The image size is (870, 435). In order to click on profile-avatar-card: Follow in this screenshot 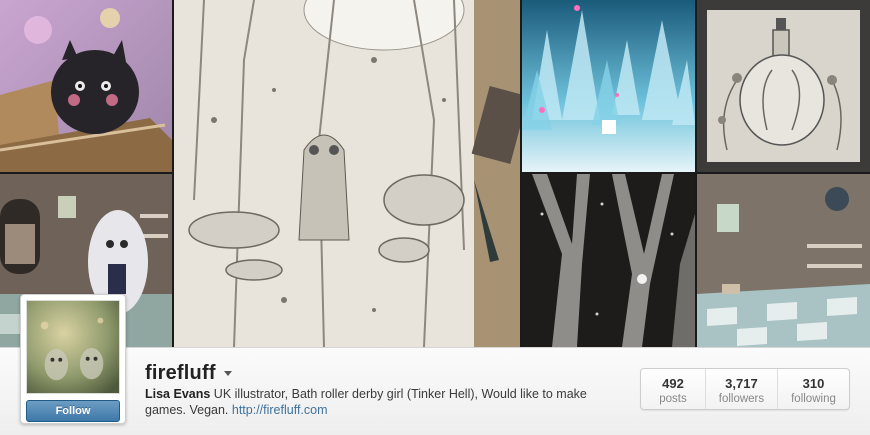, I will do `click(73, 359)`.